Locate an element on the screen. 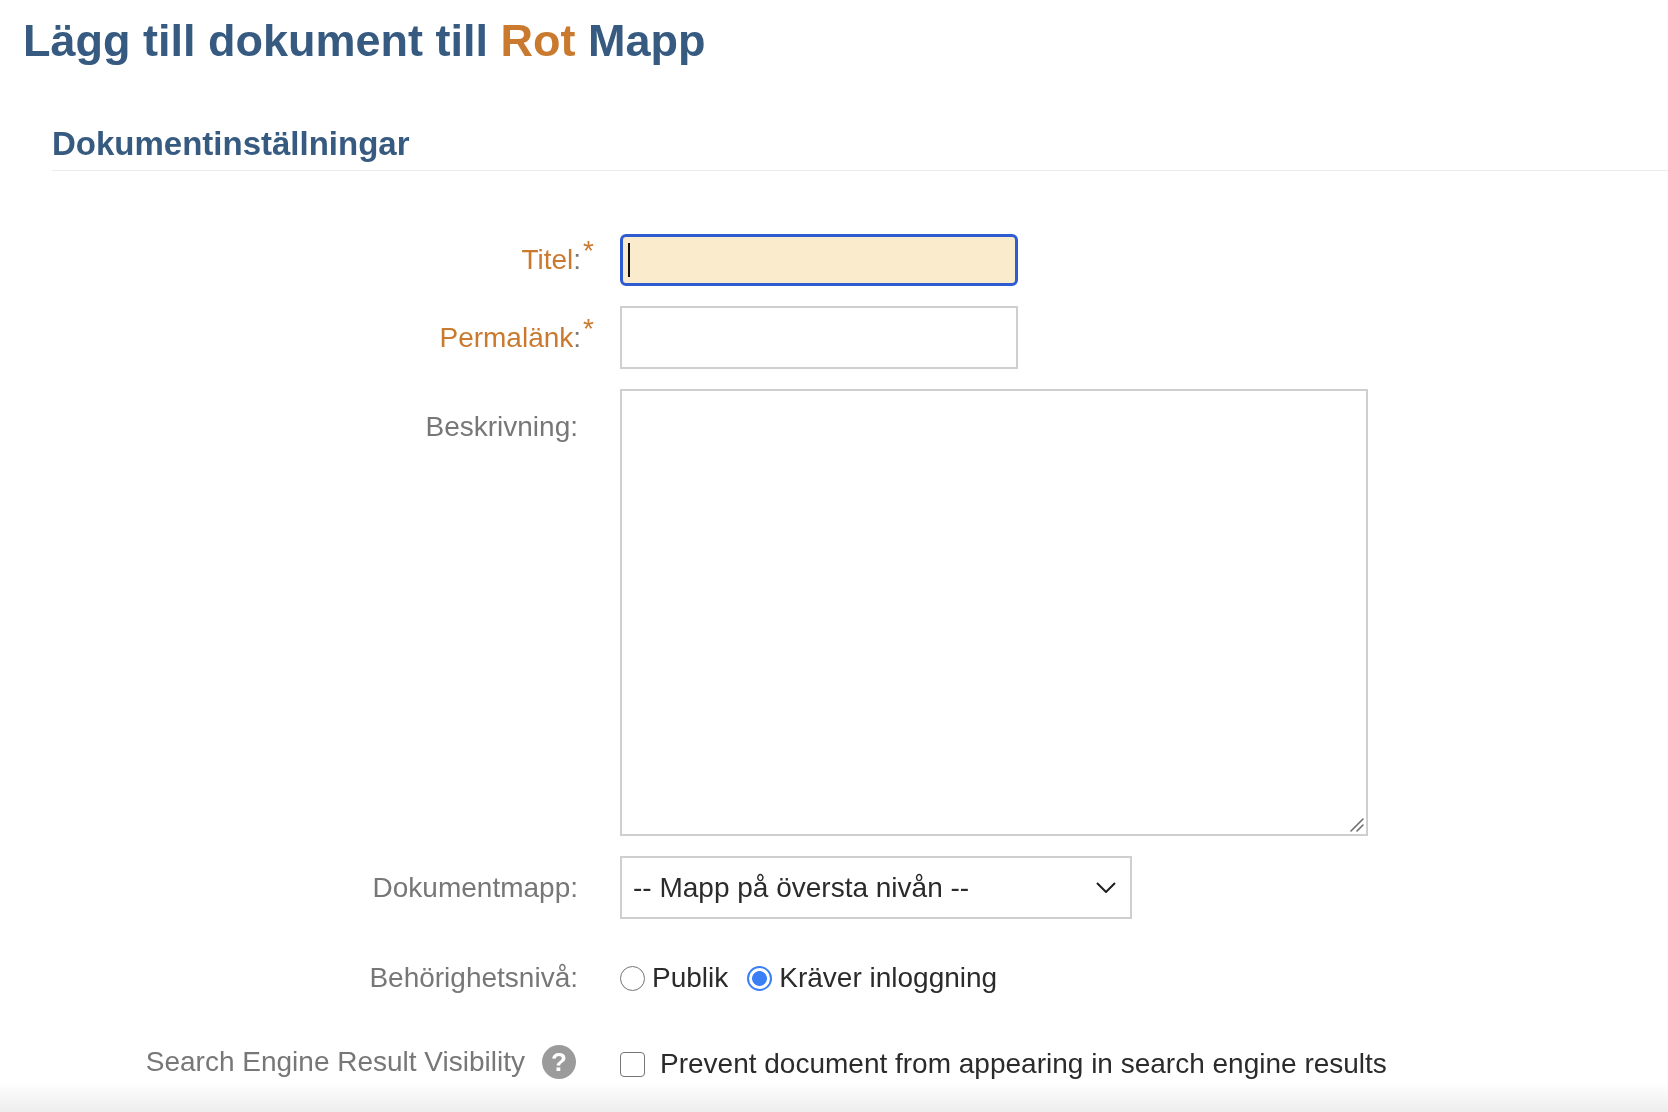 The width and height of the screenshot is (1668, 1112). radio-label: Publik is located at coordinates (690, 978).